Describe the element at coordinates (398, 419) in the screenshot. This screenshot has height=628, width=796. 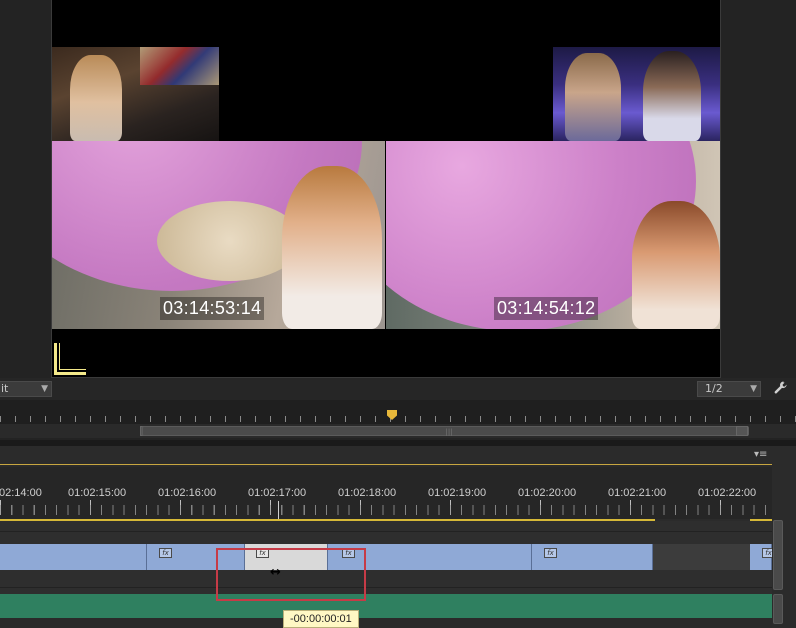
I see `monitor-ruler-ticks` at that location.